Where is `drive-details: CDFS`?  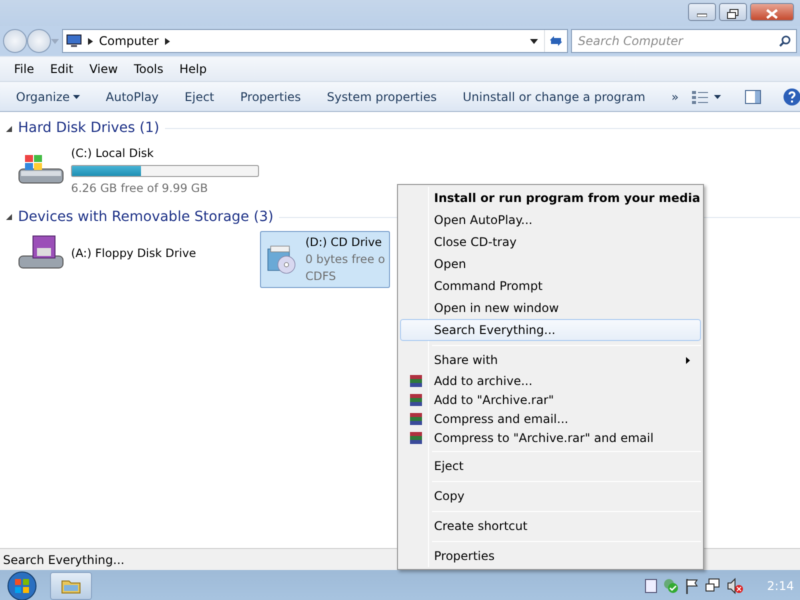
drive-details: CDFS is located at coordinates (321, 276).